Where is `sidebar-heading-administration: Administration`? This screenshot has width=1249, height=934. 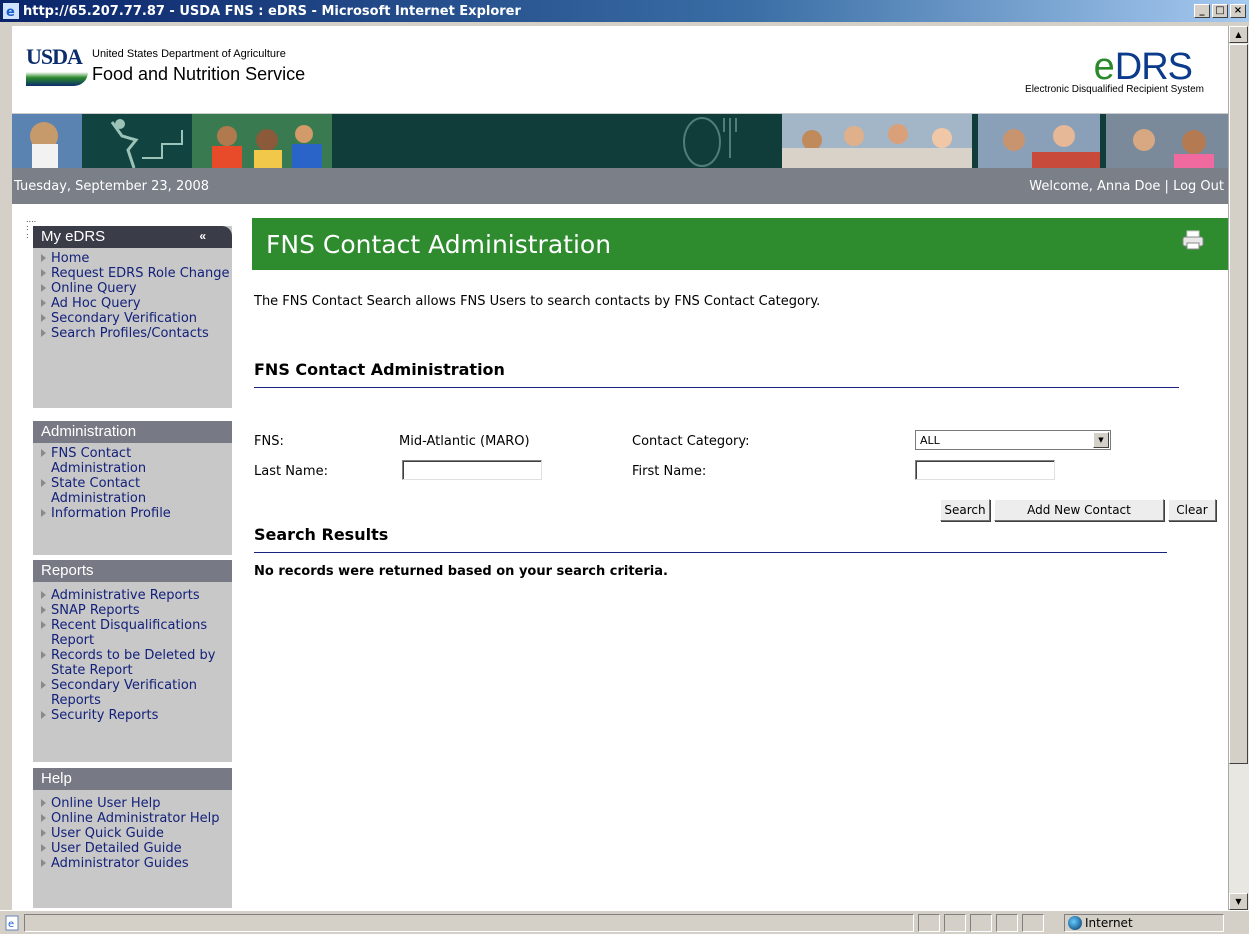 sidebar-heading-administration: Administration is located at coordinates (132, 432).